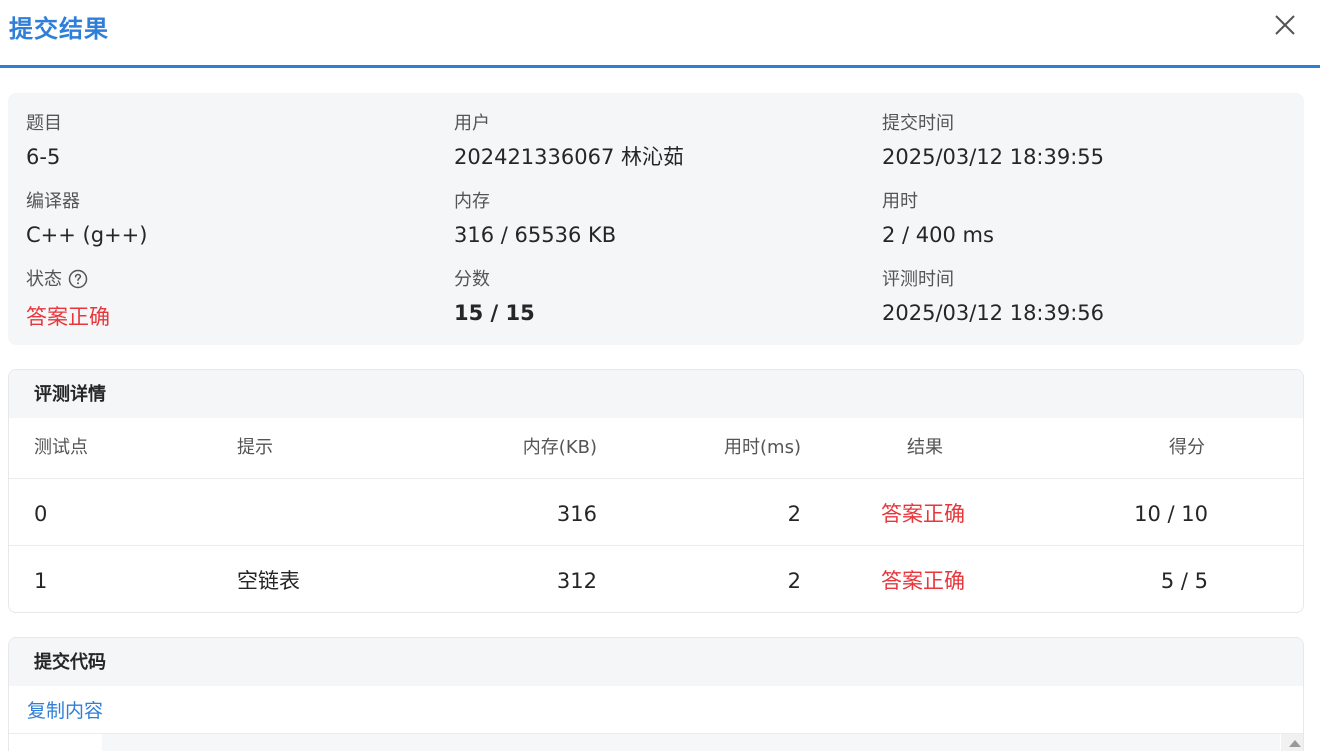 The height and width of the screenshot is (751, 1320). Describe the element at coordinates (576, 514) in the screenshot. I see `memory-cell: 316` at that location.